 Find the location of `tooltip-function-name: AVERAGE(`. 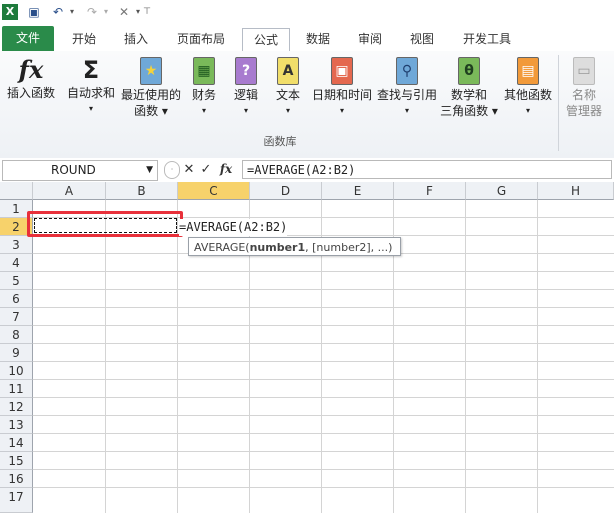

tooltip-function-name: AVERAGE( is located at coordinates (222, 247).